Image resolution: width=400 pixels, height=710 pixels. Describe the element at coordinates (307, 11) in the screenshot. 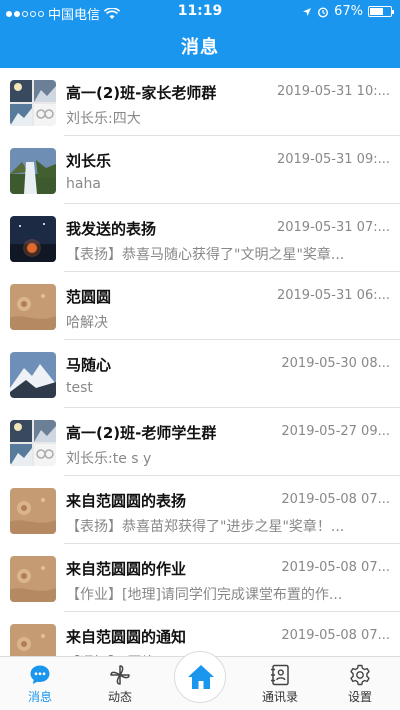

I see `location-arrow-icon` at that location.